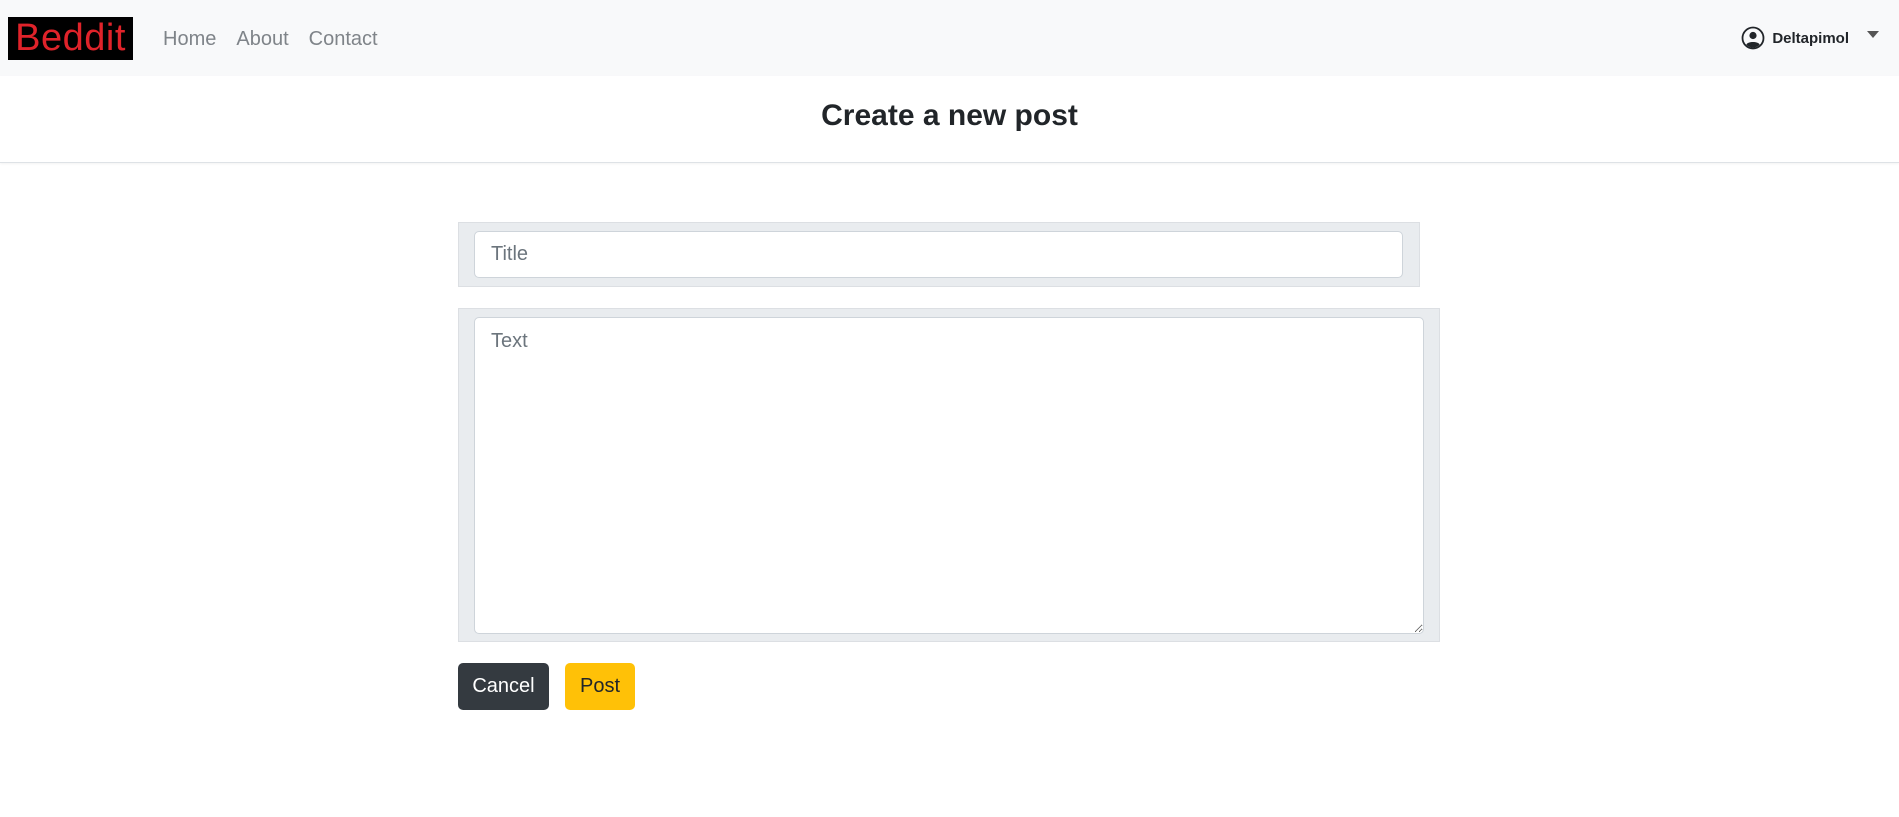  I want to click on nav-link-home: Home, so click(189, 39).